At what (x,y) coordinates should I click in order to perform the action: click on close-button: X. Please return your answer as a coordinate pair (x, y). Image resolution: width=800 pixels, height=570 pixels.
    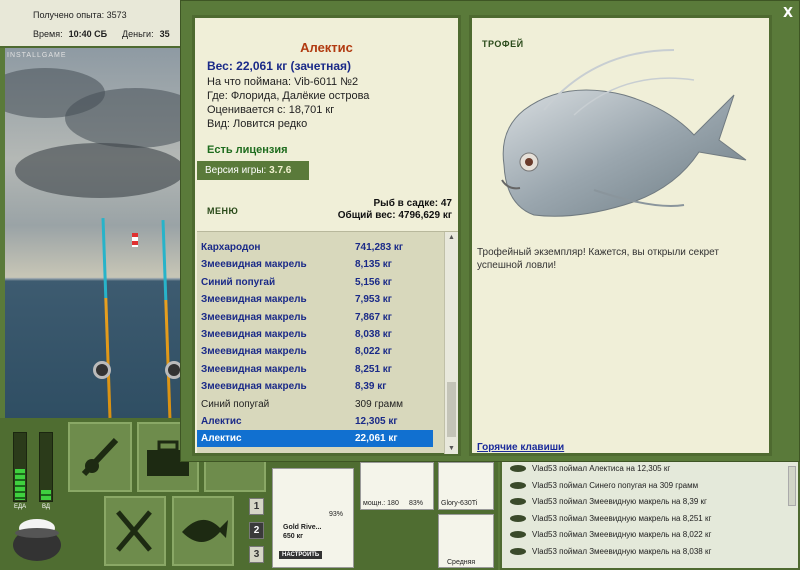
    Looking at the image, I should click on (788, 13).